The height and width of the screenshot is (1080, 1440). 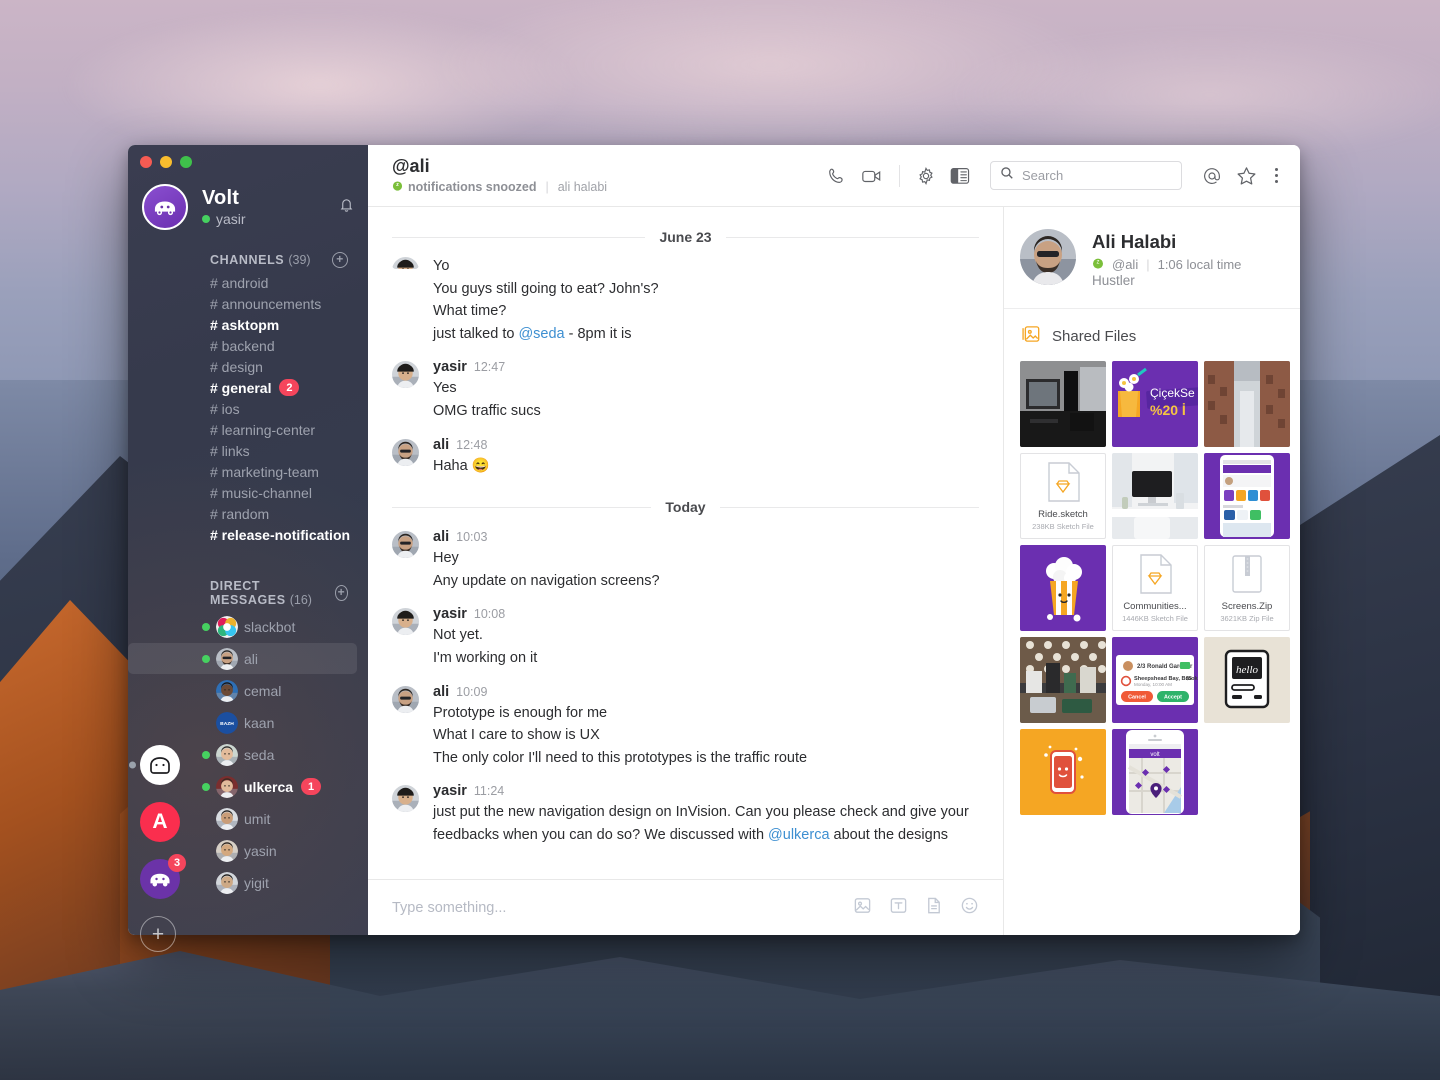 I want to click on sidebar-channel-general: # general 2, so click(x=244, y=387).